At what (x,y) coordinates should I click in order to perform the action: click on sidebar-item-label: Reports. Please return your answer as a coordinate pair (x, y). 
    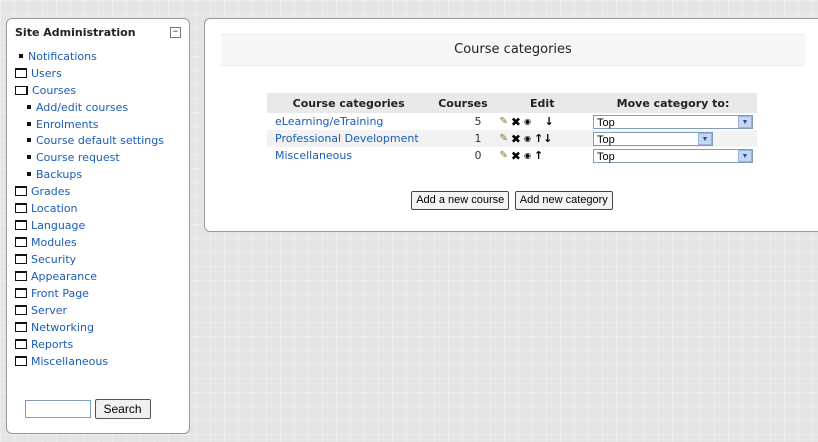
    Looking at the image, I should click on (52, 344).